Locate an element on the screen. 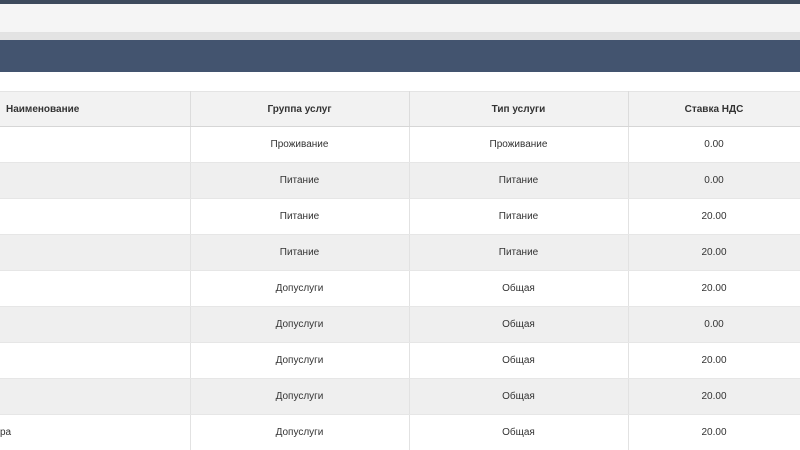 This screenshot has width=800, height=450. table-row: ра Допуслуги Общая 20.00 is located at coordinates (400, 432).